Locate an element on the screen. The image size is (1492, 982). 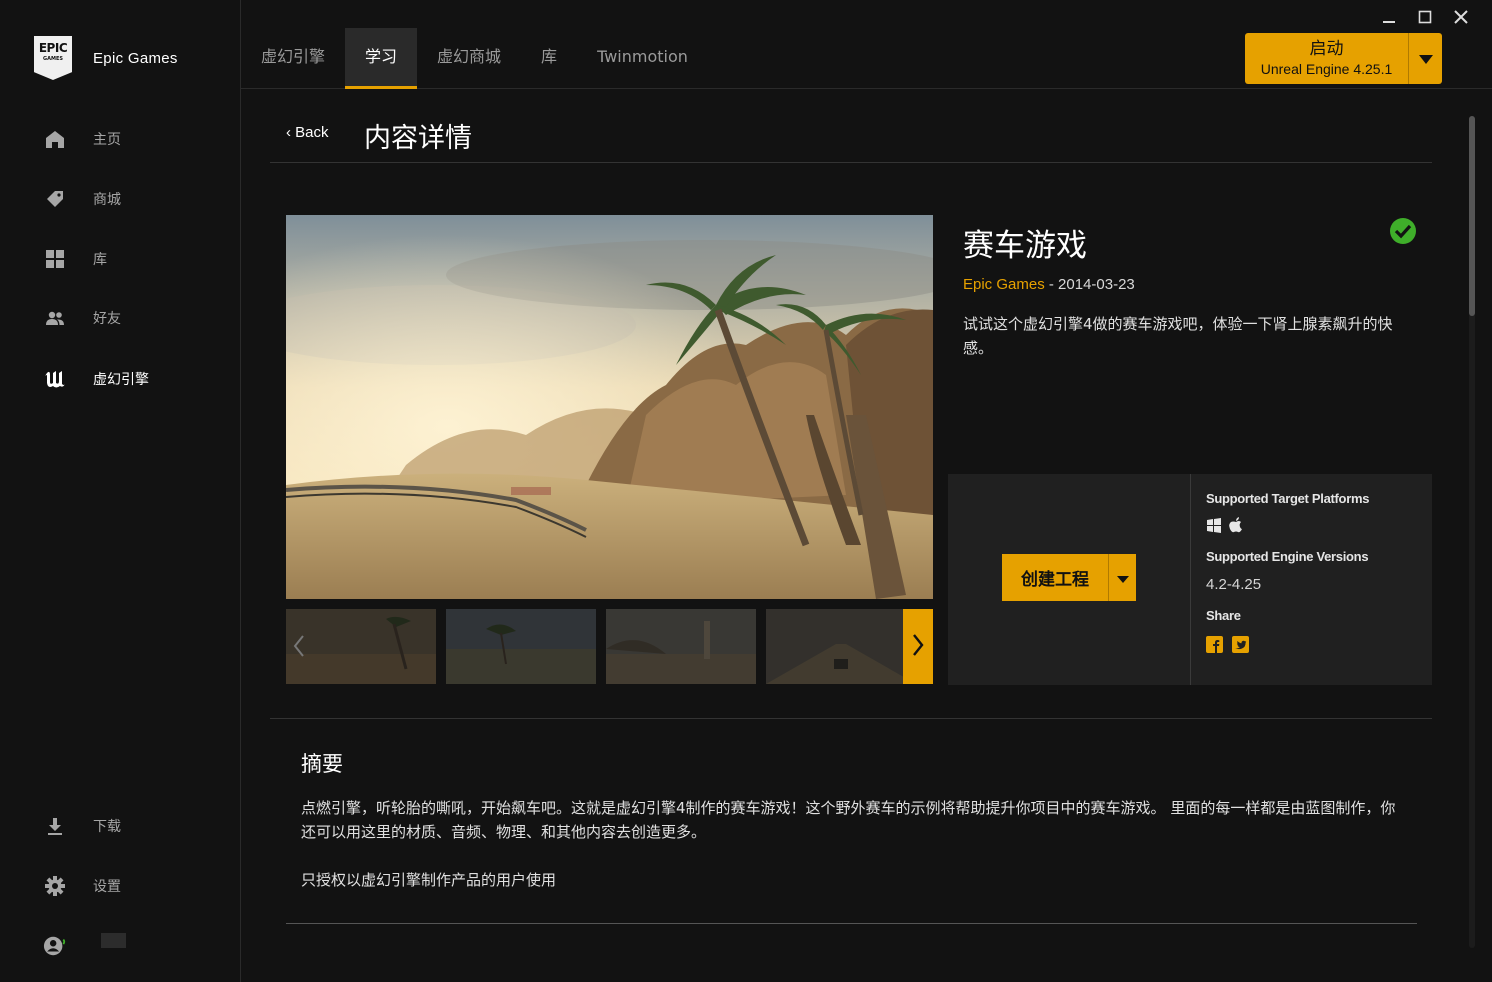
create-project-button: 创建工程 is located at coordinates (1055, 577).